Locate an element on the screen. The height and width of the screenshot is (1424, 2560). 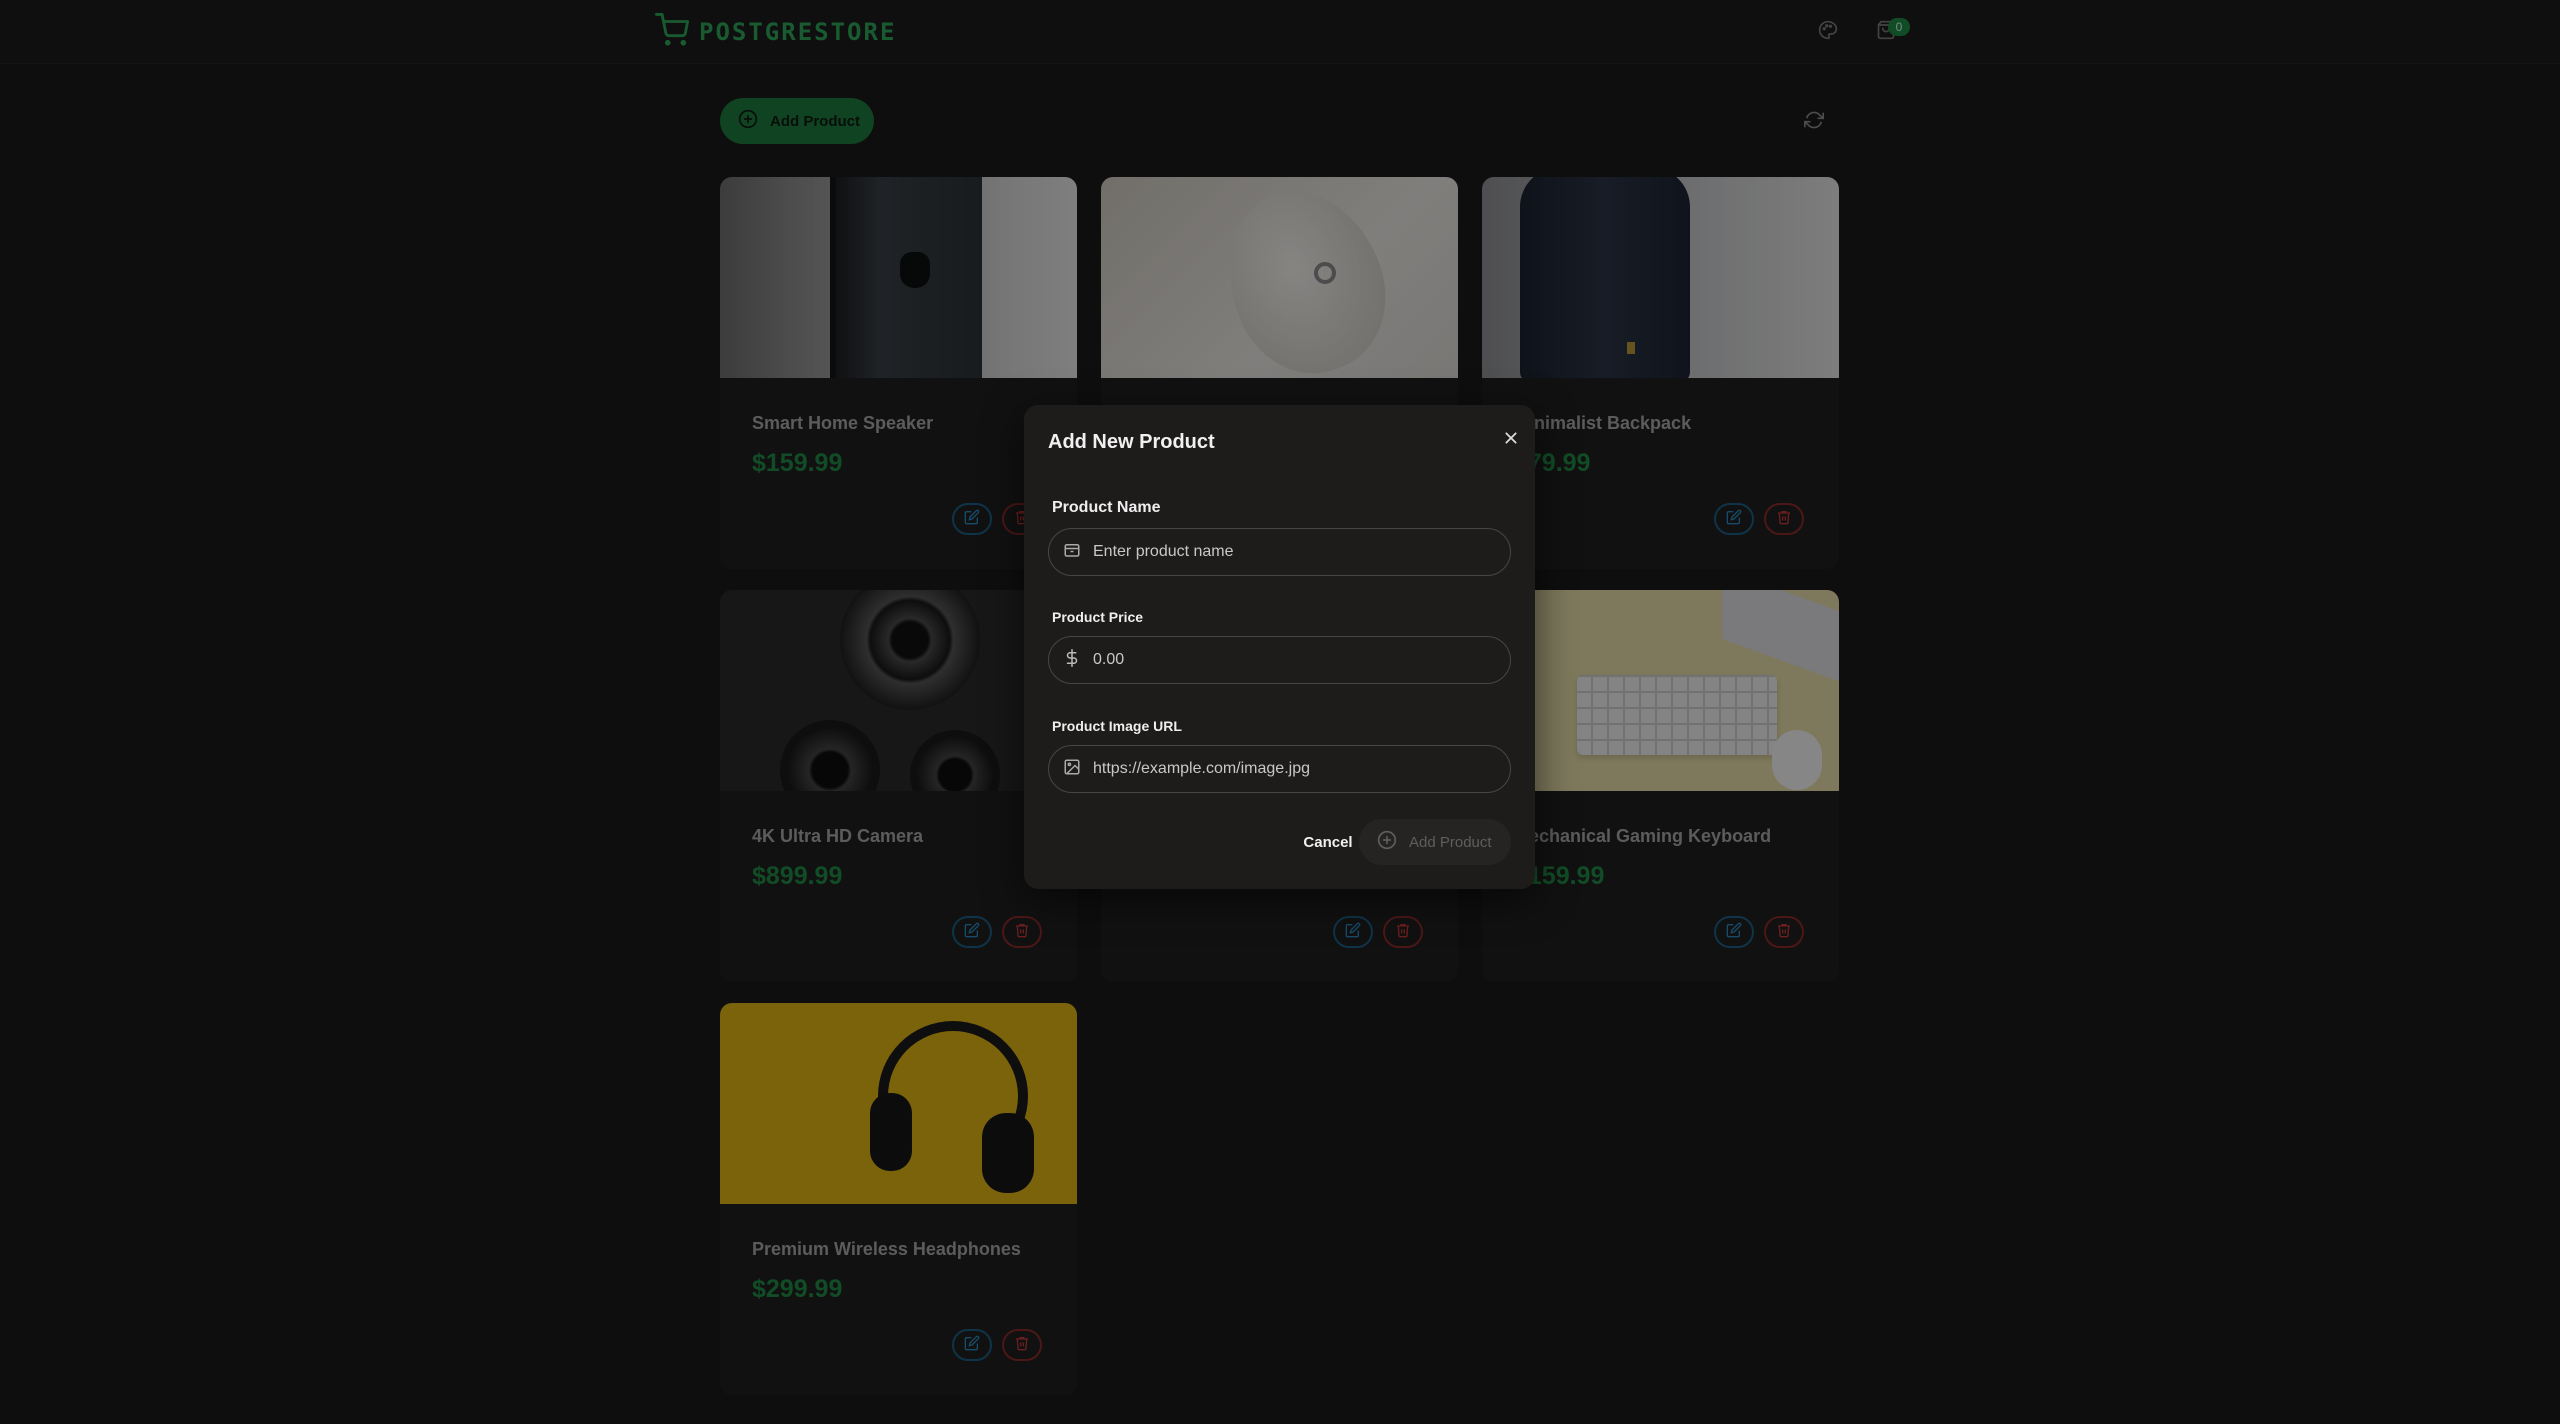
product-price-field is located at coordinates (1279, 660).